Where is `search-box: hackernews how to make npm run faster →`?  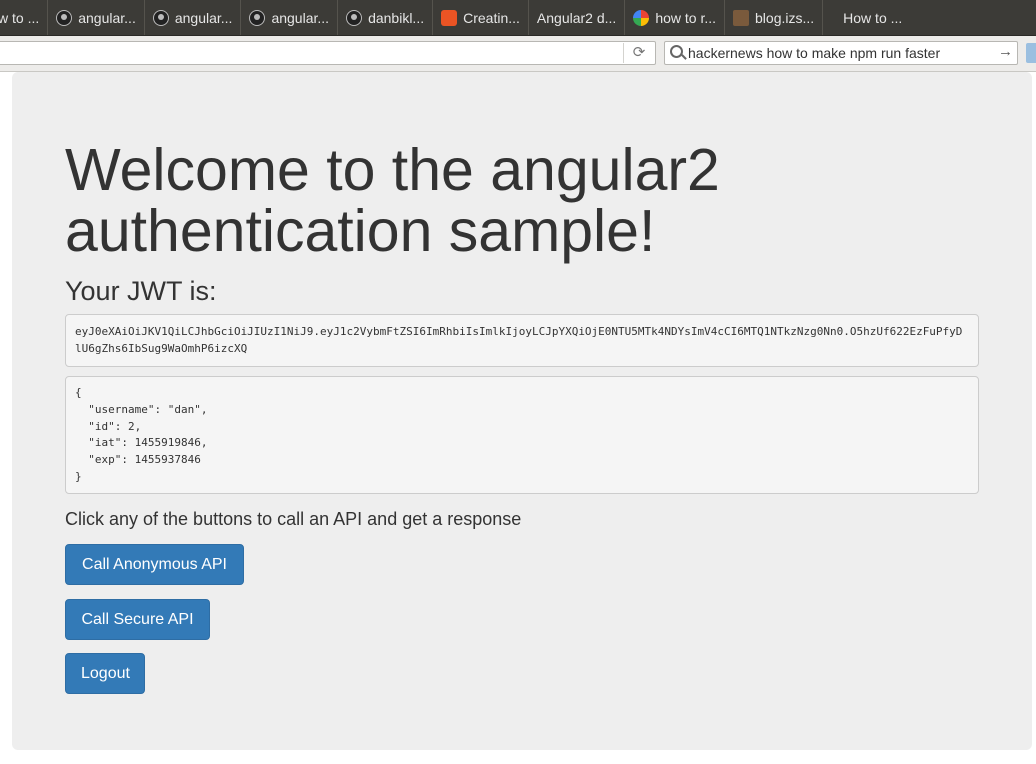 search-box: hackernews how to make npm run faster → is located at coordinates (841, 53).